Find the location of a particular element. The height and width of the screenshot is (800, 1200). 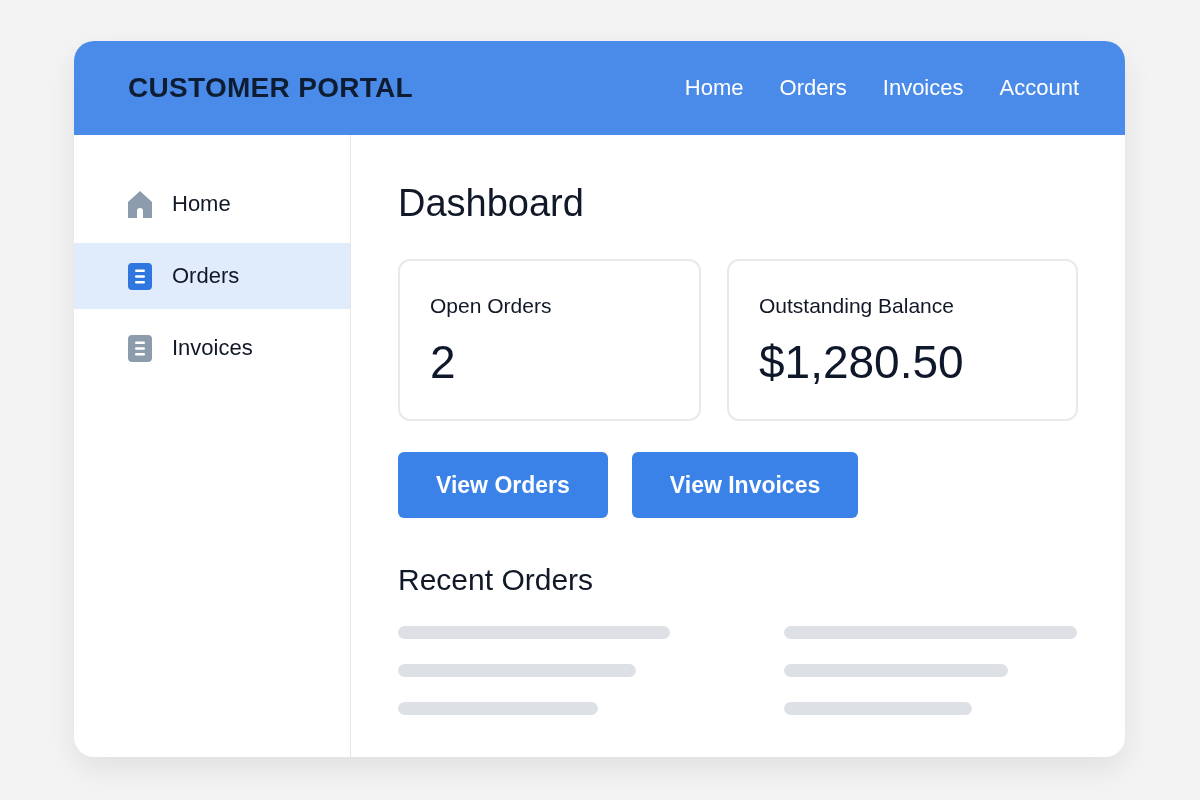

nav-link: Invoices is located at coordinates (923, 88).